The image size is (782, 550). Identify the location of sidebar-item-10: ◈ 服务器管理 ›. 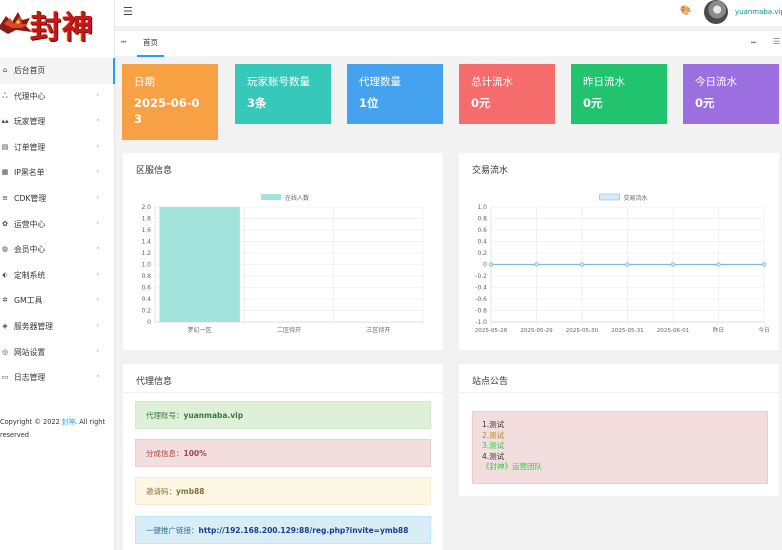
(57, 327).